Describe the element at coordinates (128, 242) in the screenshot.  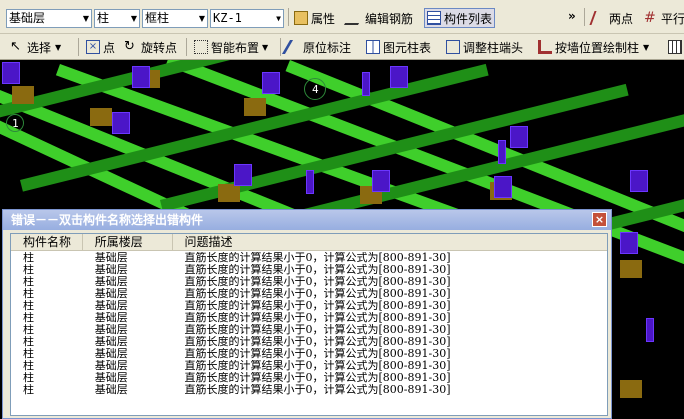
I see `column-header-floor: 所属楼层` at that location.